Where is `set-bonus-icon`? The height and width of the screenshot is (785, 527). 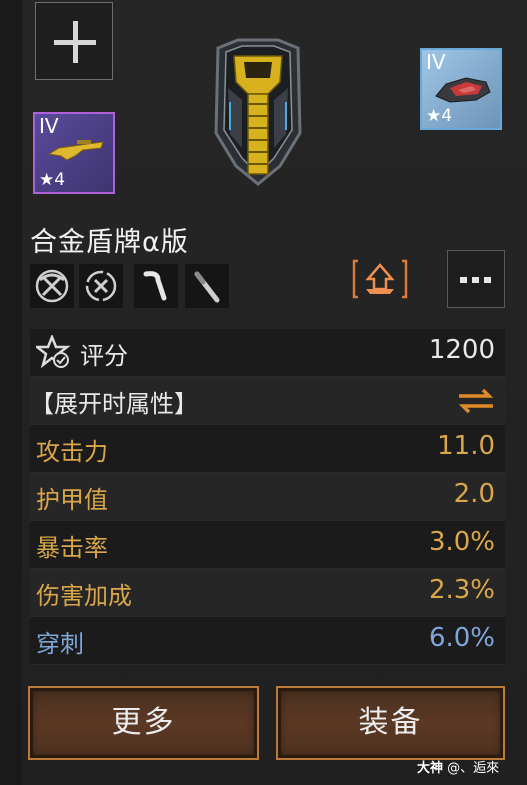
set-bonus-icon is located at coordinates (380, 279).